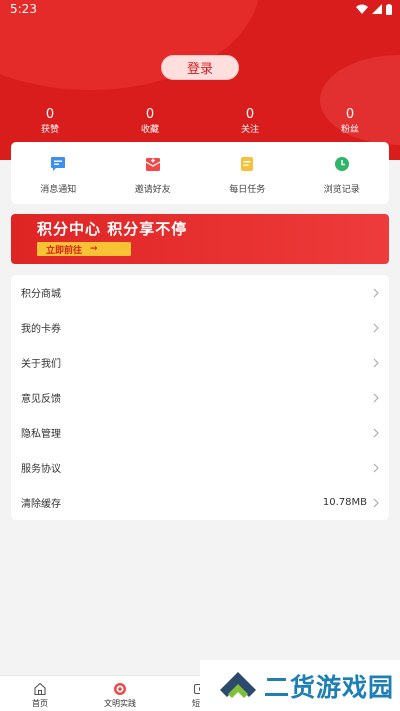  Describe the element at coordinates (112, 229) in the screenshot. I see `banner-title: 积分中心 积分享不停` at that location.